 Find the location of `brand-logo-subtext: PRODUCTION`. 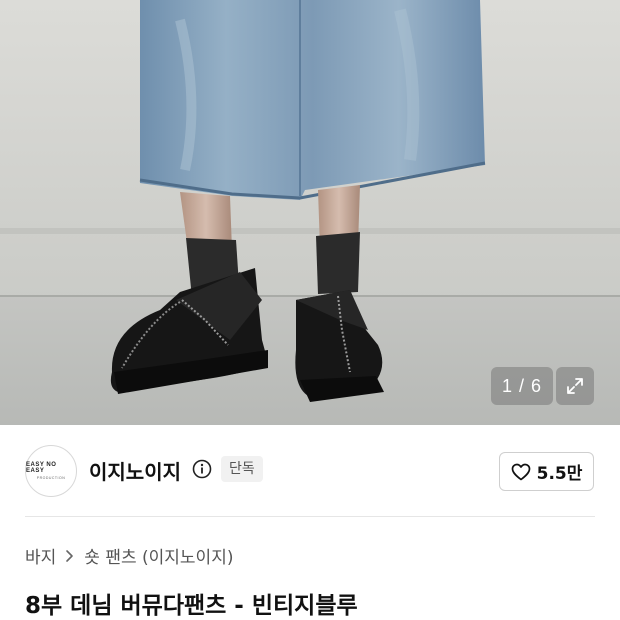

brand-logo-subtext: PRODUCTION is located at coordinates (51, 478).